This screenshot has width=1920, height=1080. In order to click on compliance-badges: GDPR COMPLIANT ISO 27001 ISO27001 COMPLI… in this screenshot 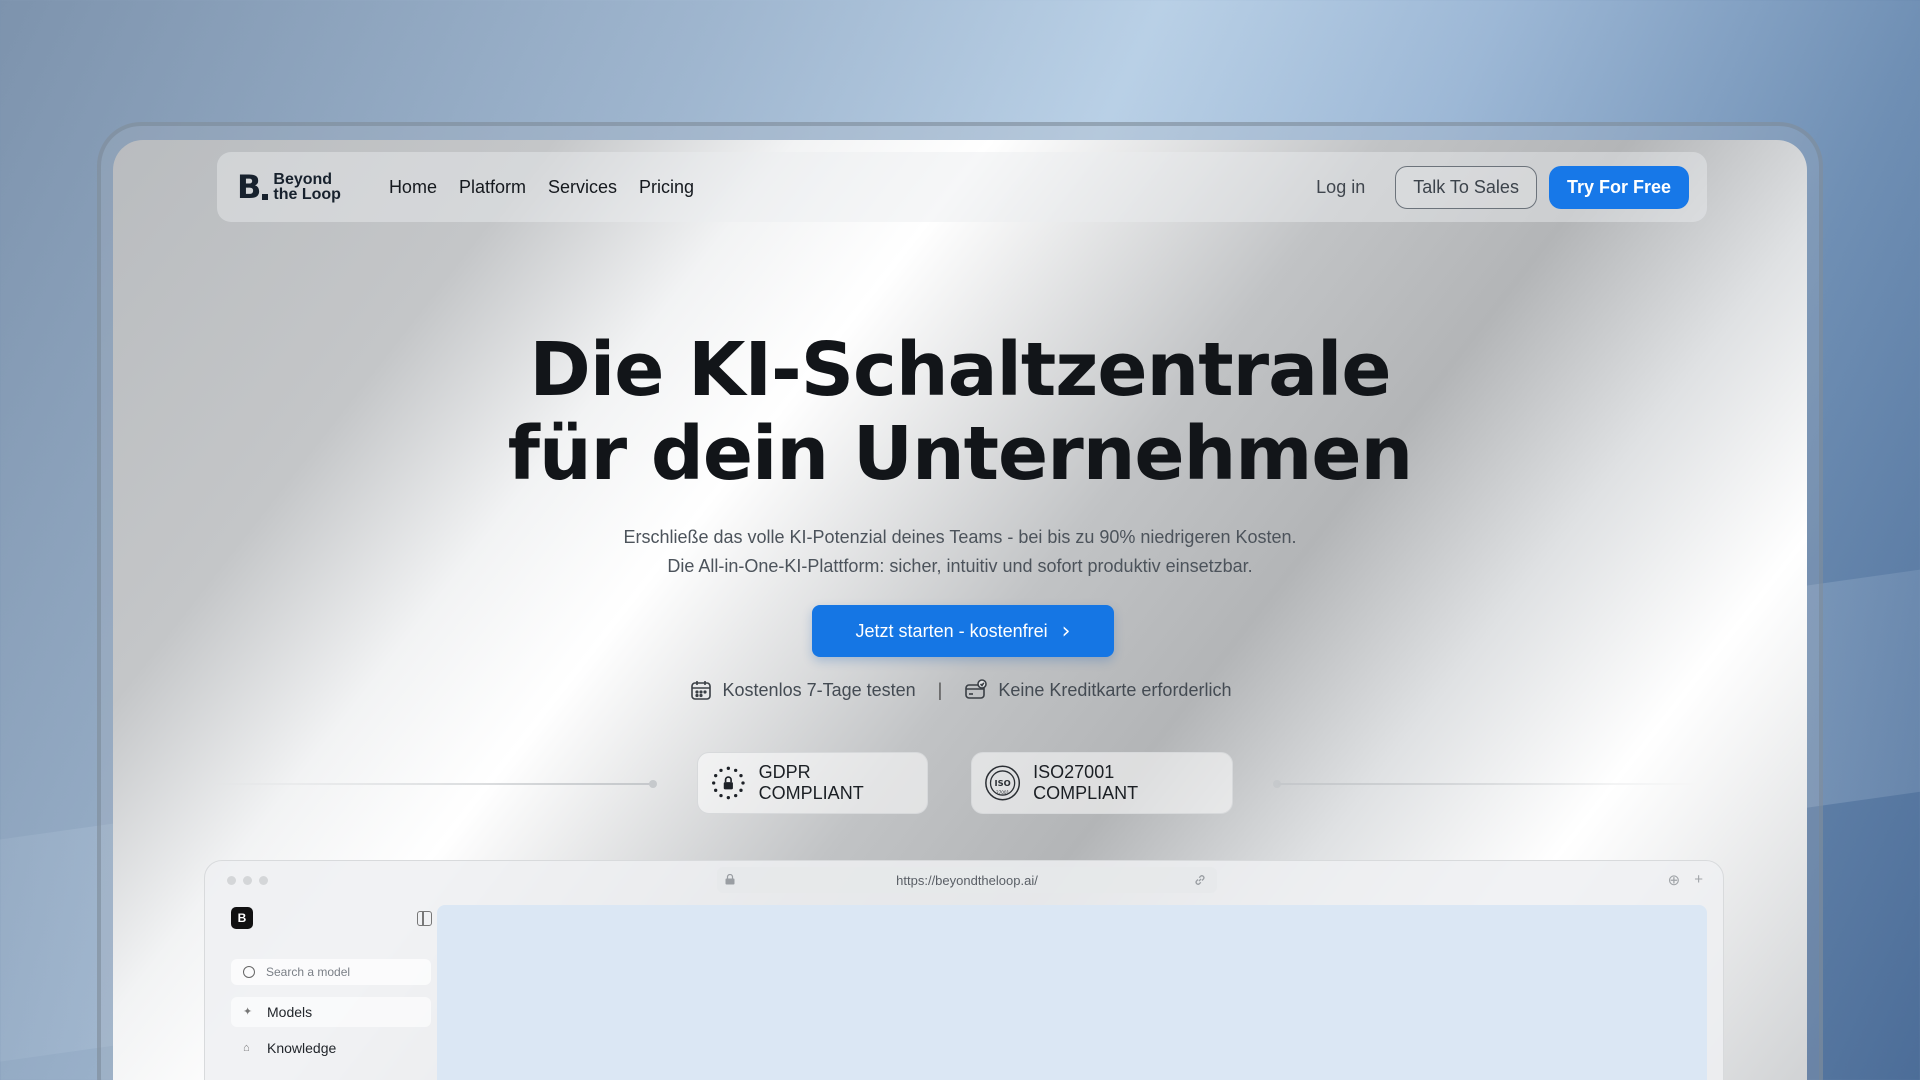, I will do `click(960, 784)`.